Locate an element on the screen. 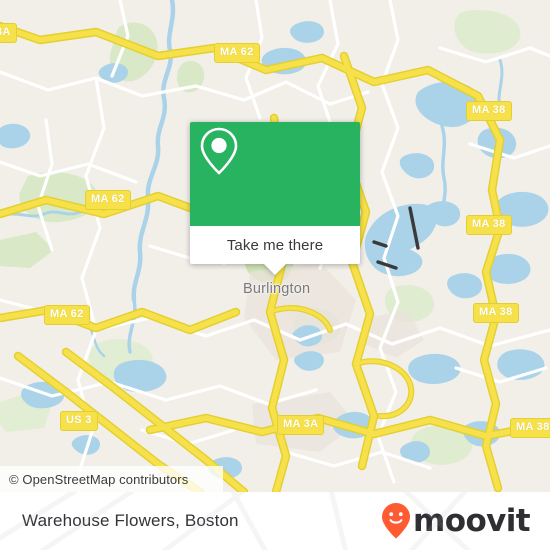 This screenshot has width=550, height=550. footer-bar: Warehouse Flowers, Boston moovit is located at coordinates (275, 521).